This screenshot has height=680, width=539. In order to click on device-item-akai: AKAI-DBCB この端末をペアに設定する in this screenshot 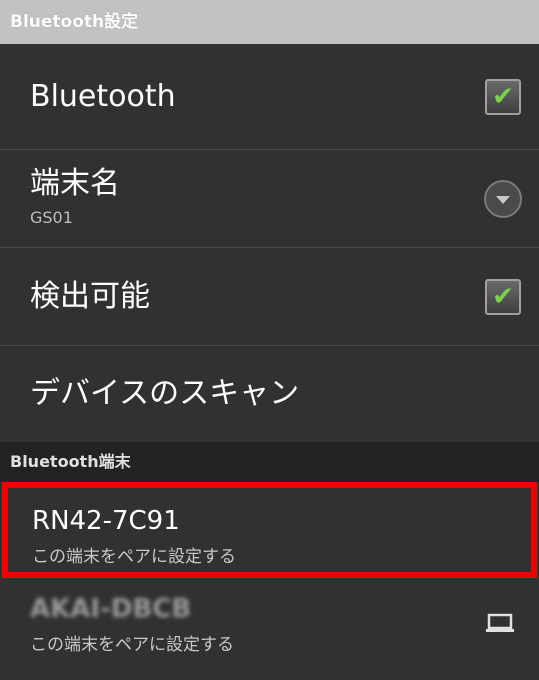, I will do `click(269, 625)`.